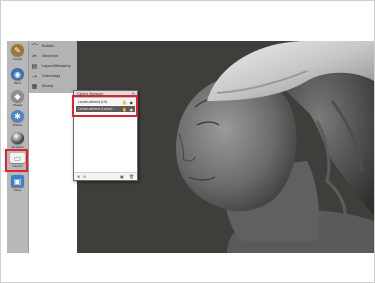 This screenshot has width=375, height=283. I want to click on submenu-item-subdiv: ⌒ Subdiv, so click(53, 46).